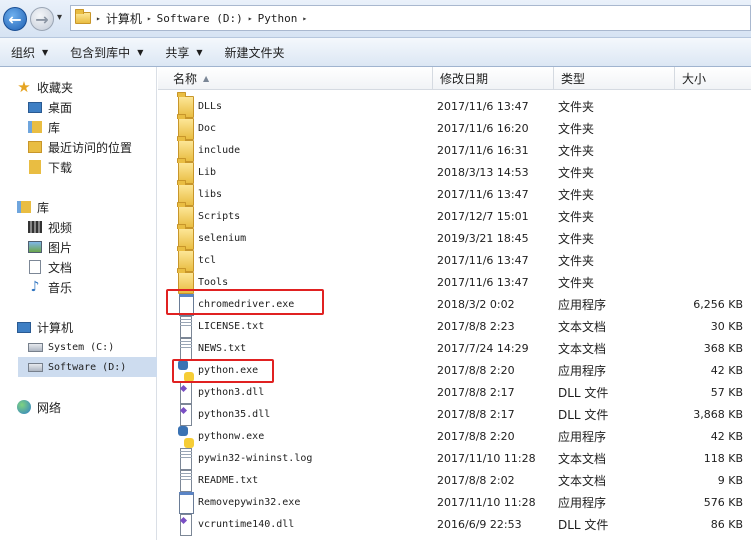 This screenshot has width=751, height=540. I want to click on file-row: python3.dll 2017/8/8 2:17 DLL 文件 57 KB, so click(454, 393).